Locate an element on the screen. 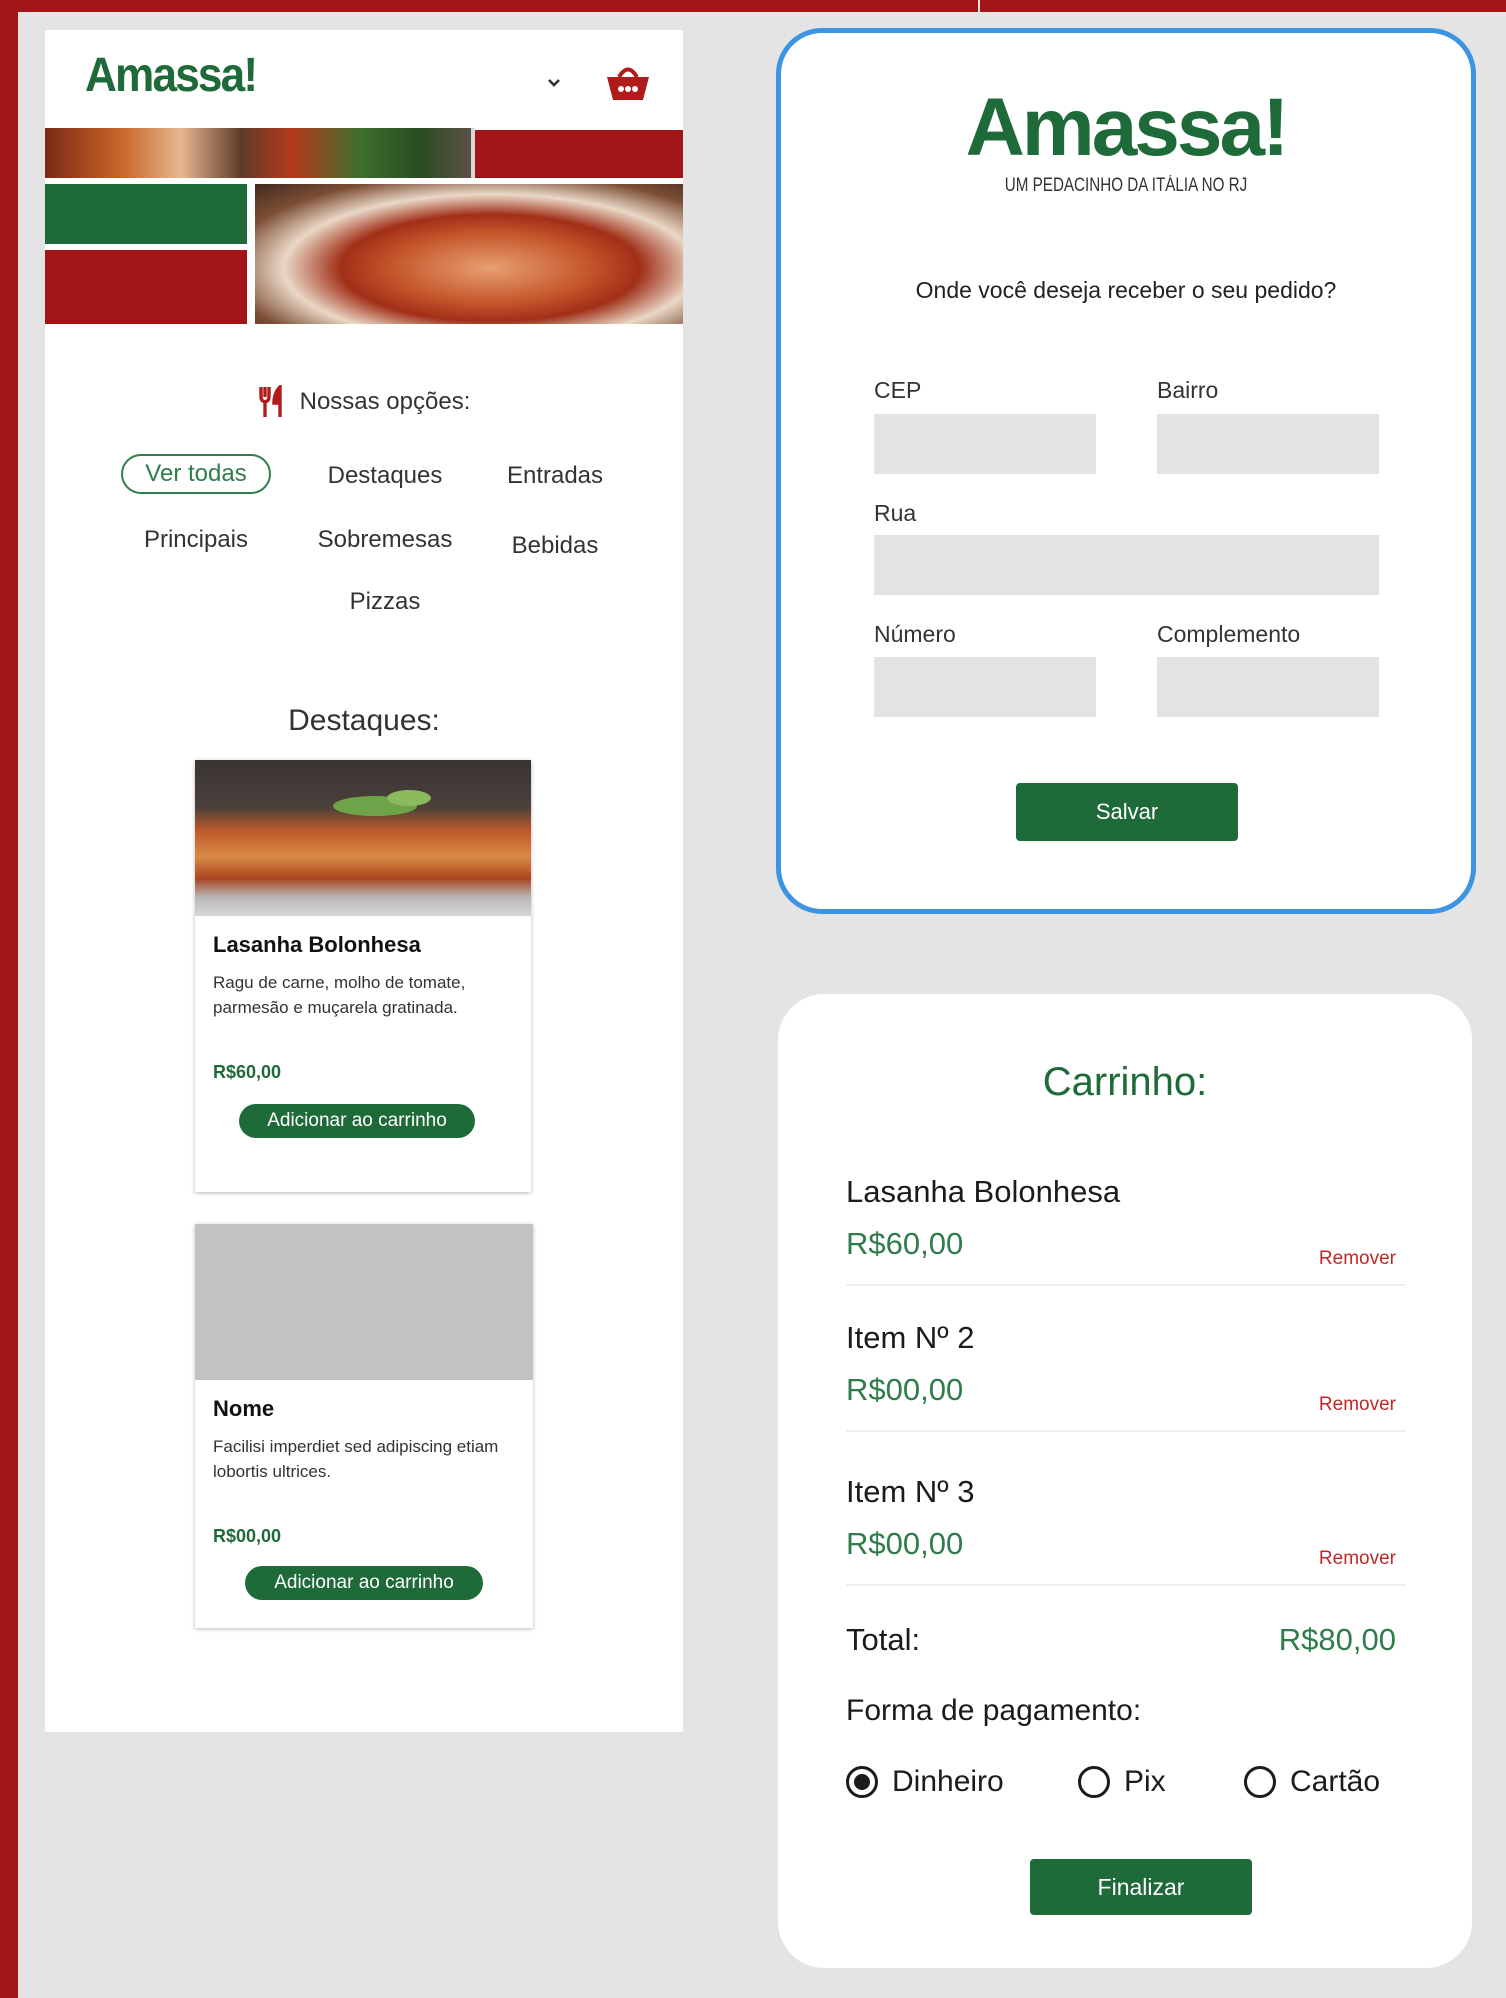 The image size is (1506, 1998). bairro-input is located at coordinates (1268, 444).